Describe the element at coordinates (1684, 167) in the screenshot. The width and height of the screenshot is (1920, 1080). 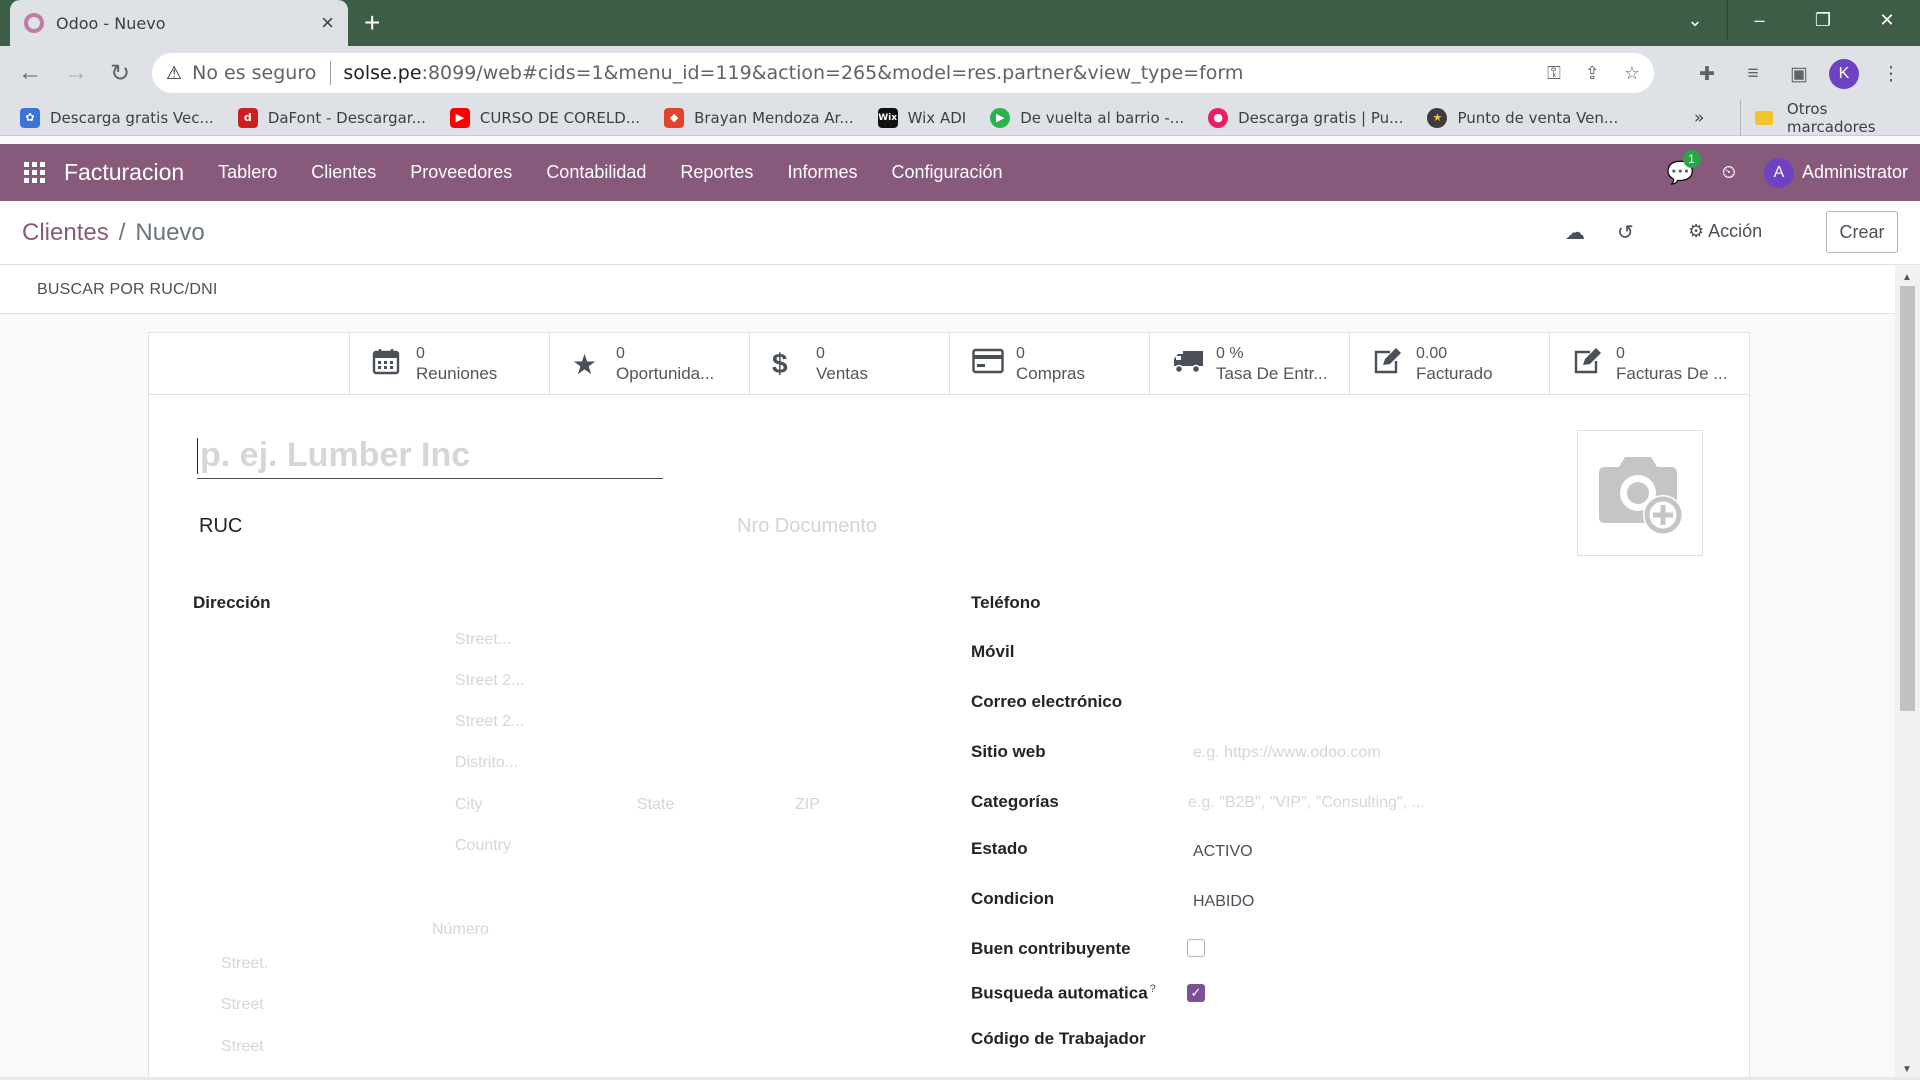
I see `messaging-button: 💬 1` at that location.